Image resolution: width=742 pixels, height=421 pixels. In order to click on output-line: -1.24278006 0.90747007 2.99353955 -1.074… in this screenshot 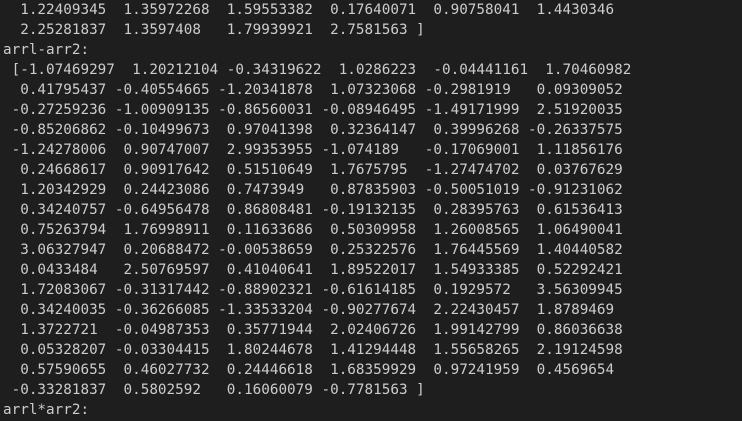, I will do `click(313, 150)`.